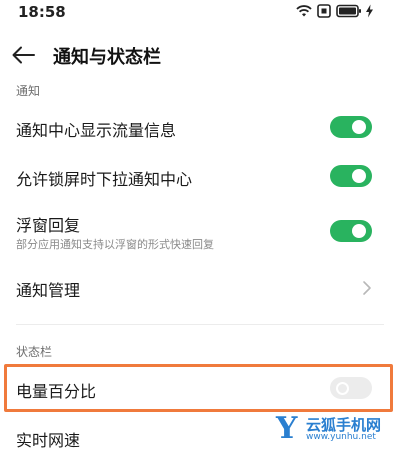 Image resolution: width=400 pixels, height=451 pixels. Describe the element at coordinates (34, 352) in the screenshot. I see `section-label-status-bar: 状态栏` at that location.